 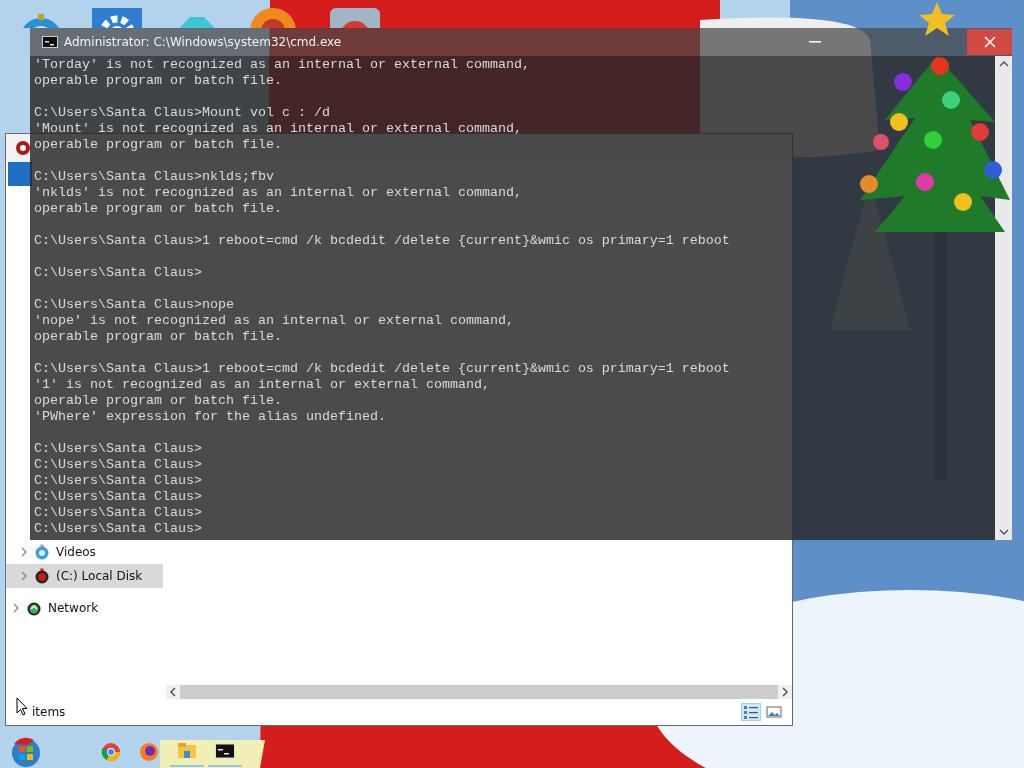 What do you see at coordinates (84, 552) in the screenshot?
I see `nav-item: Videos` at bounding box center [84, 552].